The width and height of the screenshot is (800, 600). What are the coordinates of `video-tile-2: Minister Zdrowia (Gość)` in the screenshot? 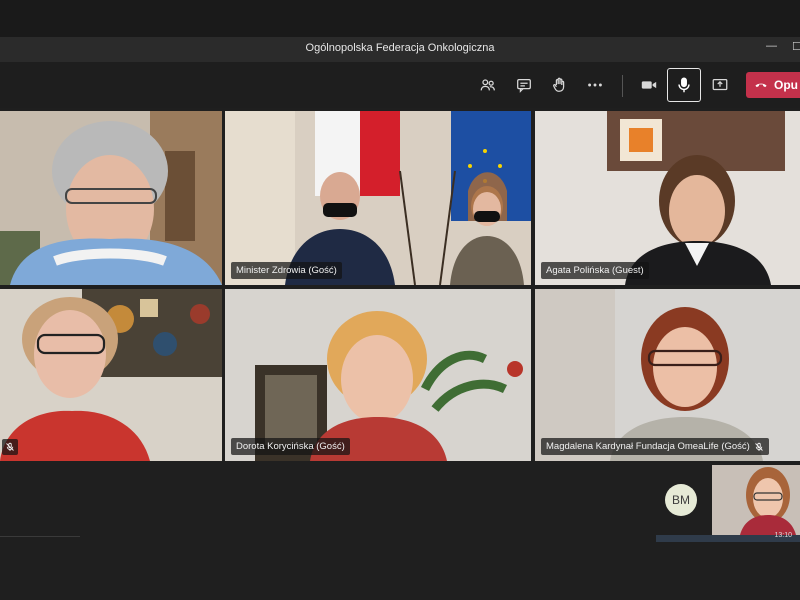 It's located at (378, 198).